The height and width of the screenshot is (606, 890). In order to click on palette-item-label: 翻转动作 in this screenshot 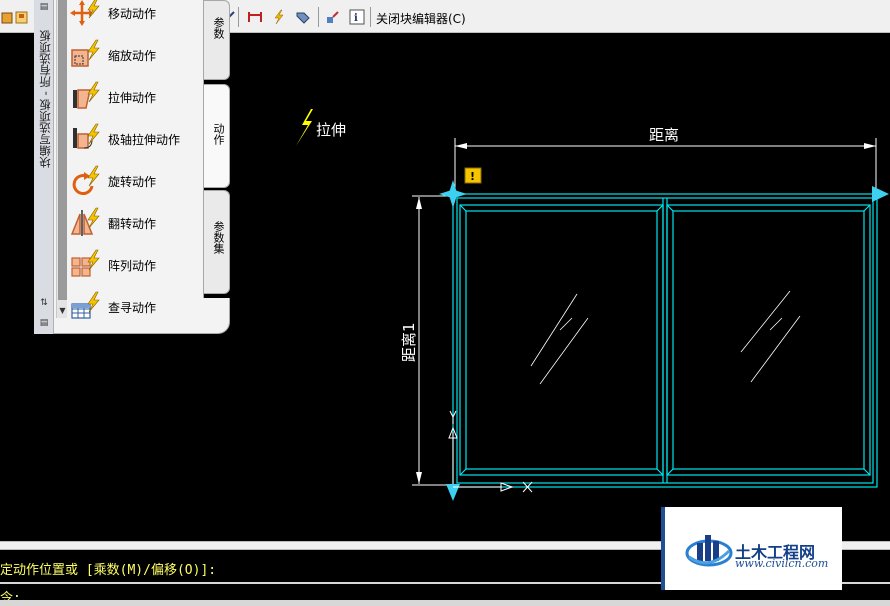, I will do `click(132, 224)`.